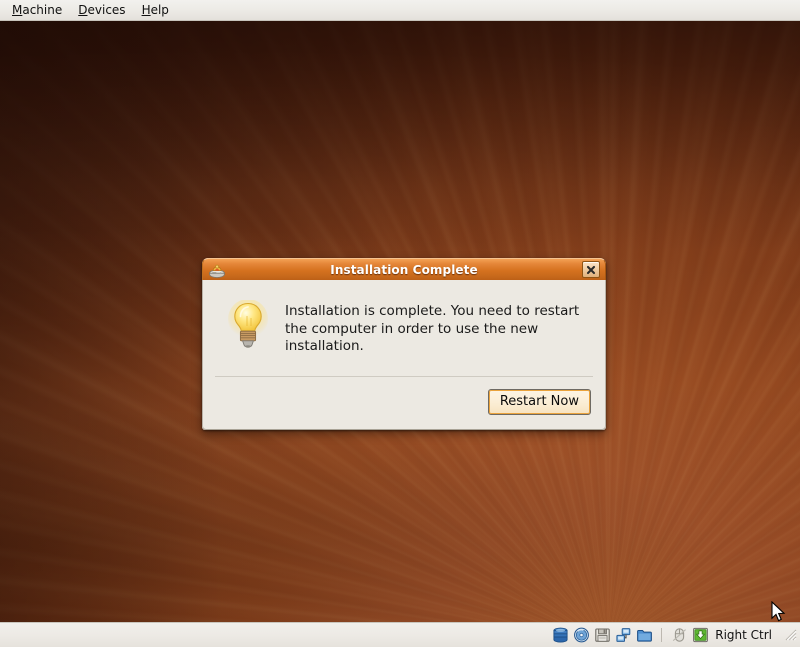  Describe the element at coordinates (404, 403) in the screenshot. I see `dialog-button-row: Restart Now` at that location.